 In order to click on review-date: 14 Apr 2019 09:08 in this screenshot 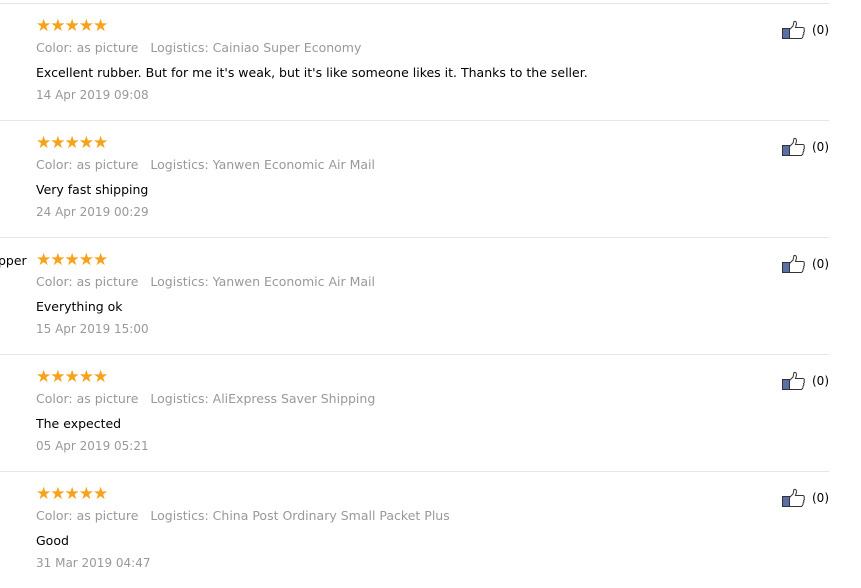, I will do `click(92, 95)`.